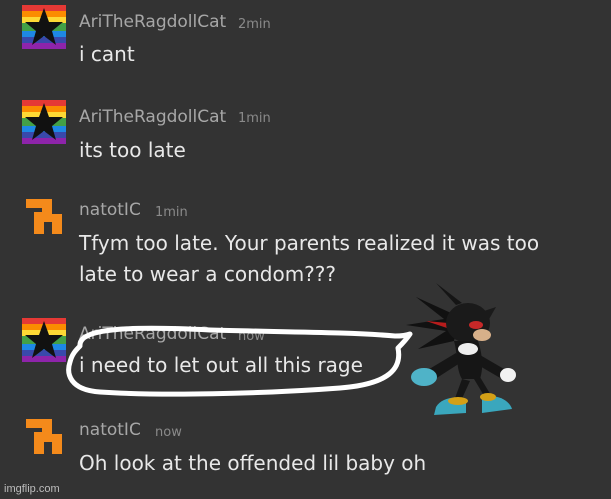 This screenshot has height=499, width=611. What do you see at coordinates (239, 361) in the screenshot?
I see `speech-bubble-outline` at bounding box center [239, 361].